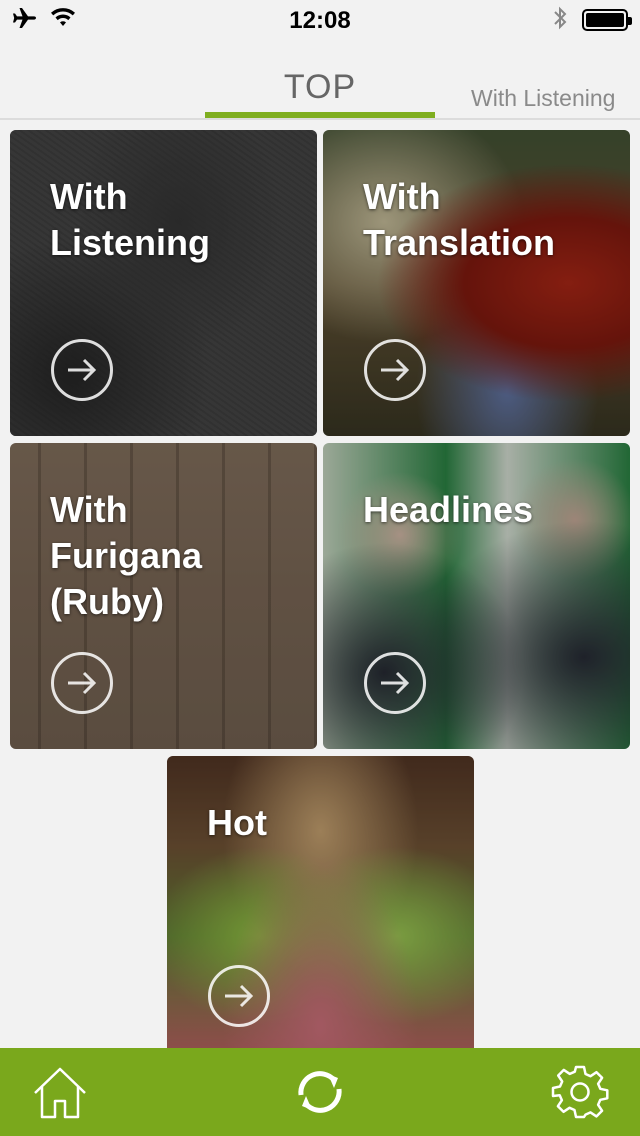 The width and height of the screenshot is (640, 1136). I want to click on card-title: With Listening, so click(130, 219).